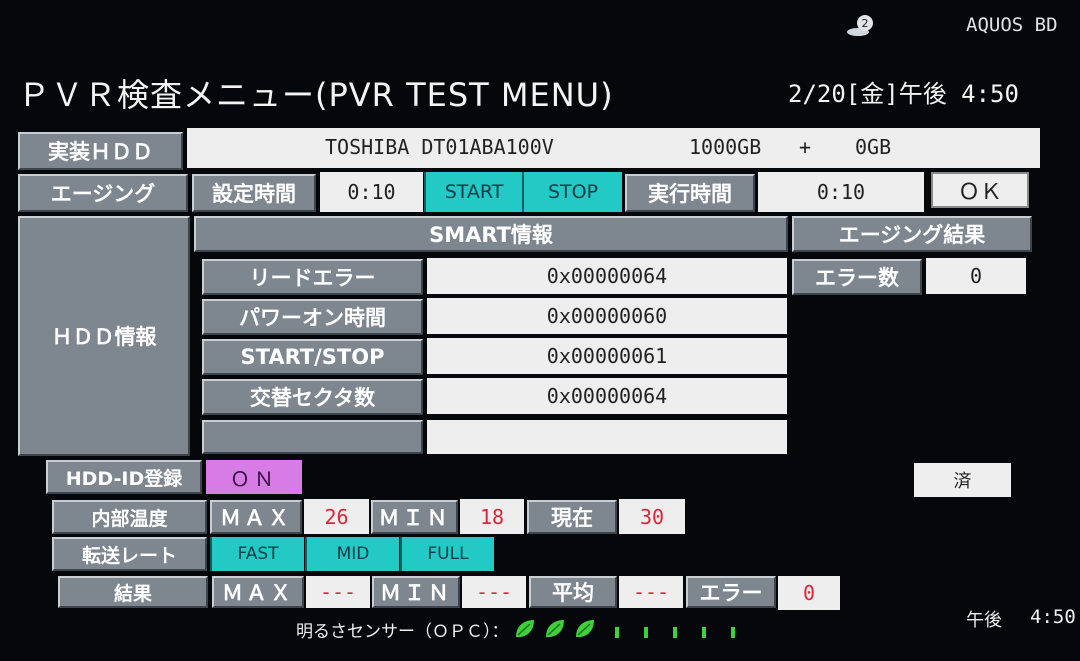  Describe the element at coordinates (613, 148) in the screenshot. I see `hdd-info-bar: TOSHIBA DT01ABA100V 1000GB + 0GB` at that location.